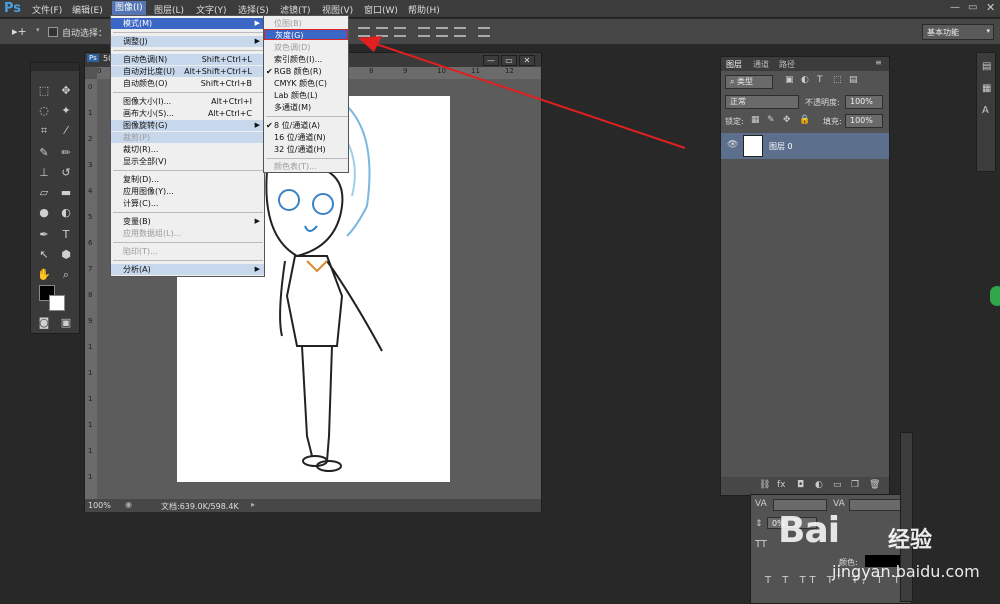 This screenshot has width=1000, height=604. What do you see at coordinates (985, 110) in the screenshot?
I see `character-panel-icon: A` at bounding box center [985, 110].